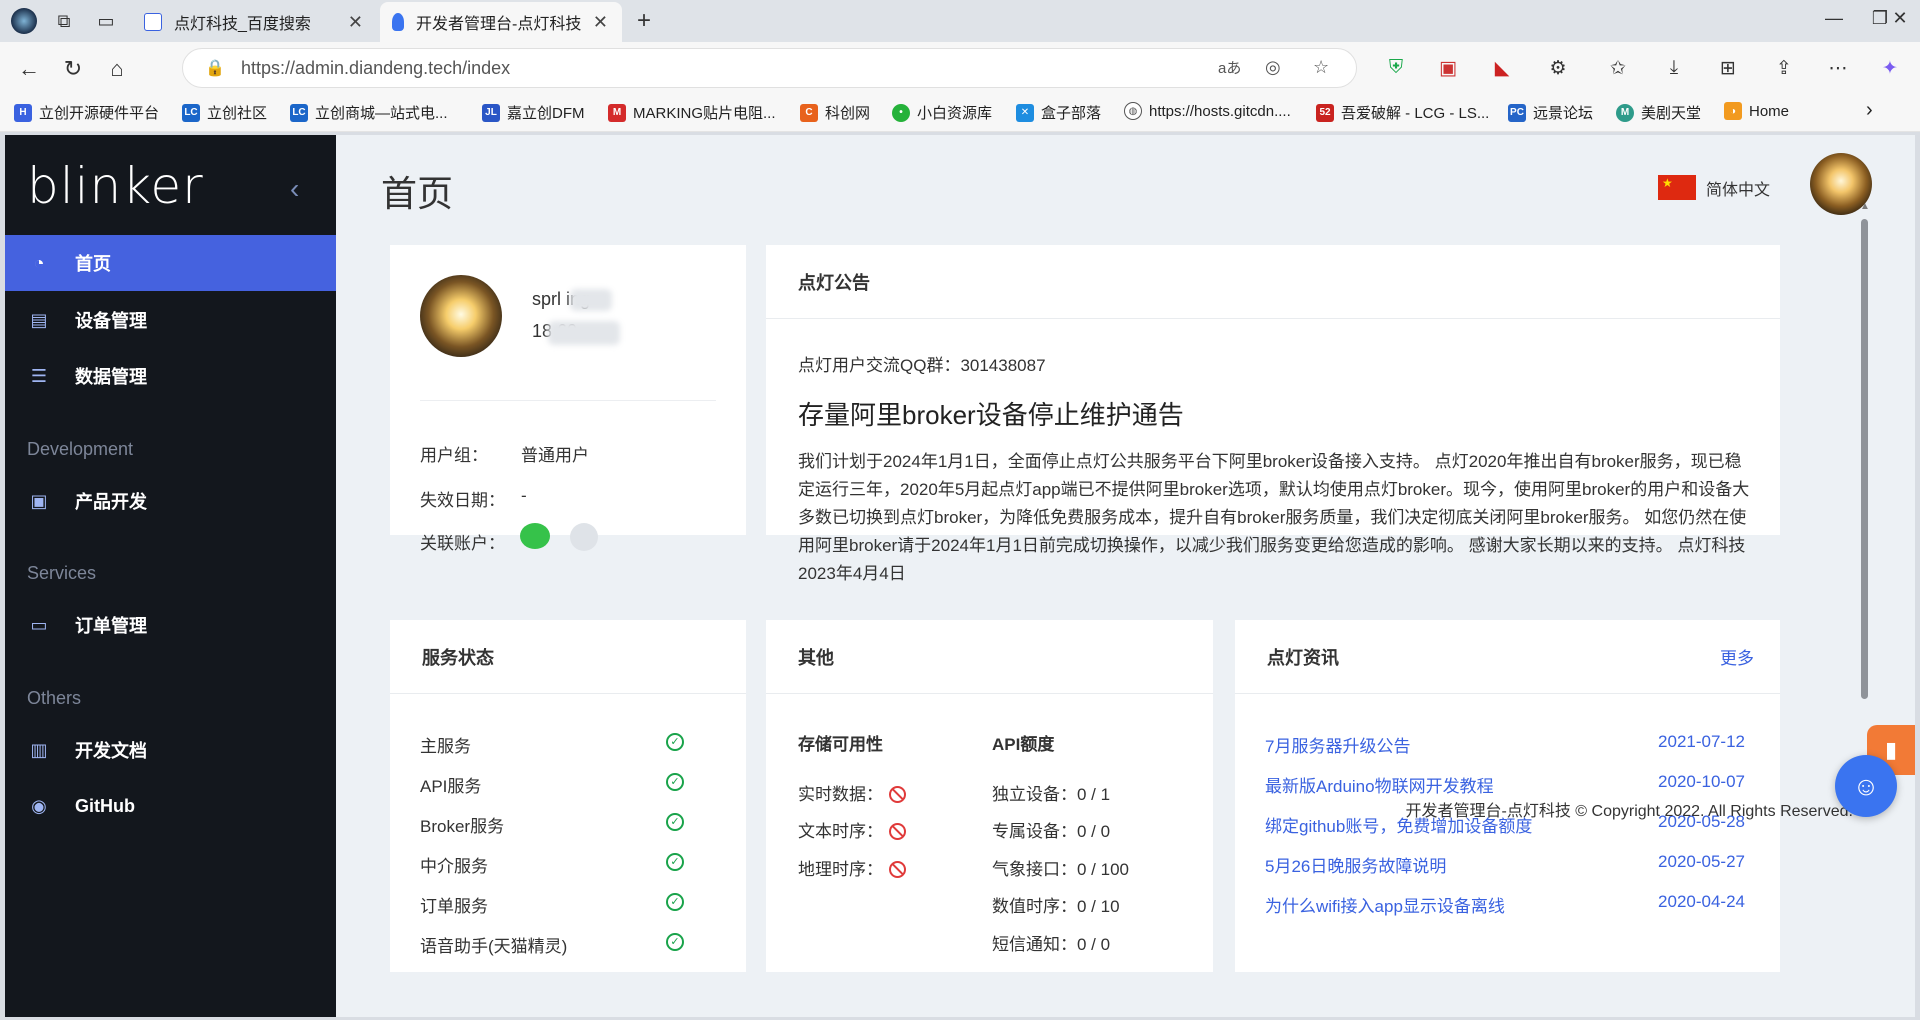 This screenshot has width=1920, height=1020. Describe the element at coordinates (1507, 657) in the screenshot. I see `card-header: 点灯资讯 更多` at that location.